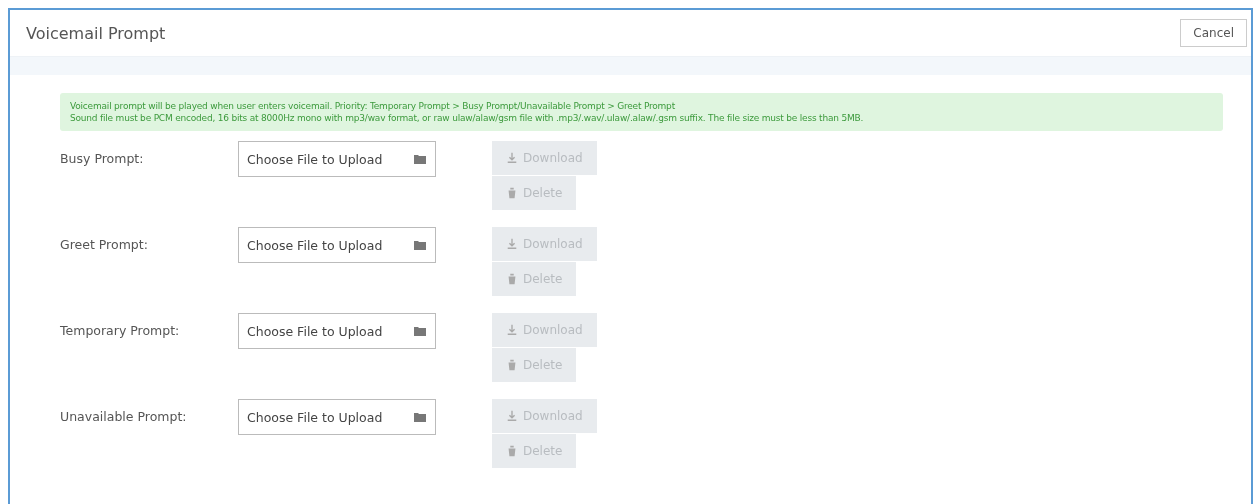 The height and width of the screenshot is (504, 1257). I want to click on field-label: Greet Prompt:, so click(104, 244).